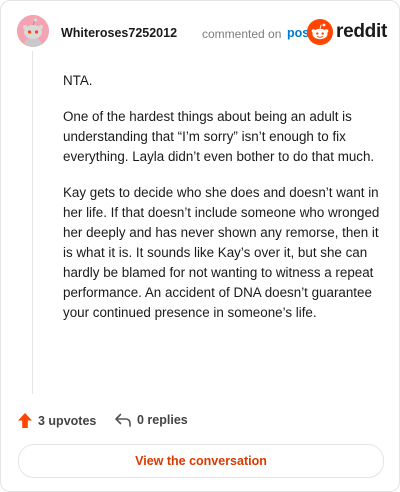  Describe the element at coordinates (67, 420) in the screenshot. I see `upvote-count: 3 upvotes` at that location.